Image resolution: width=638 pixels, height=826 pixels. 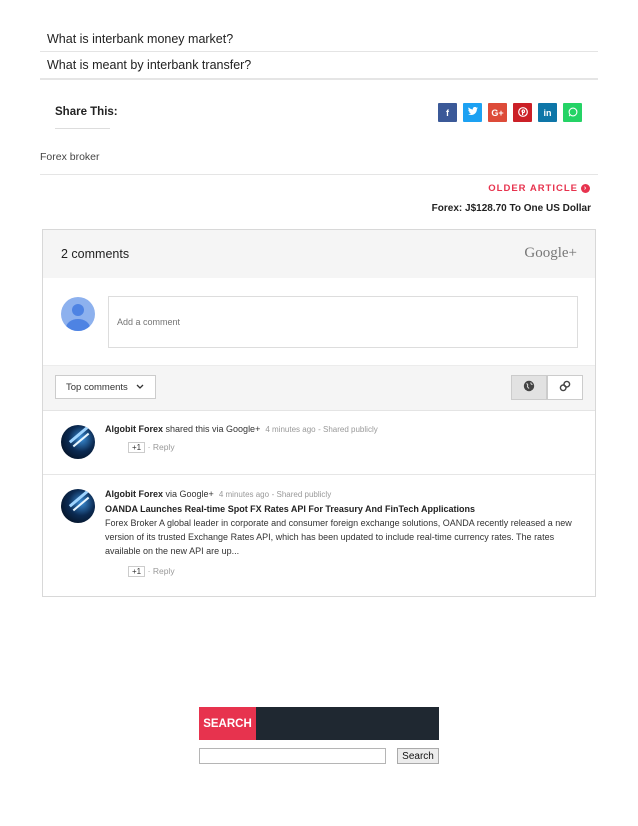 I want to click on older-article-label: OLDER ARTICLE, so click(x=533, y=188).